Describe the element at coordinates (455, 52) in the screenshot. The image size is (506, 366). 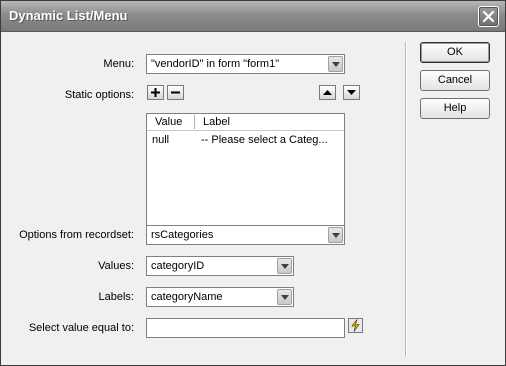
I see `ok-button: OK` at that location.